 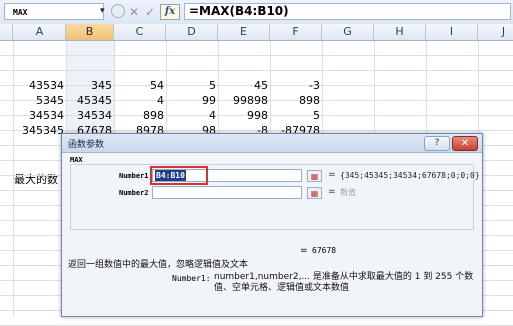 What do you see at coordinates (76, 160) in the screenshot?
I see `function-name-label: MAX` at bounding box center [76, 160].